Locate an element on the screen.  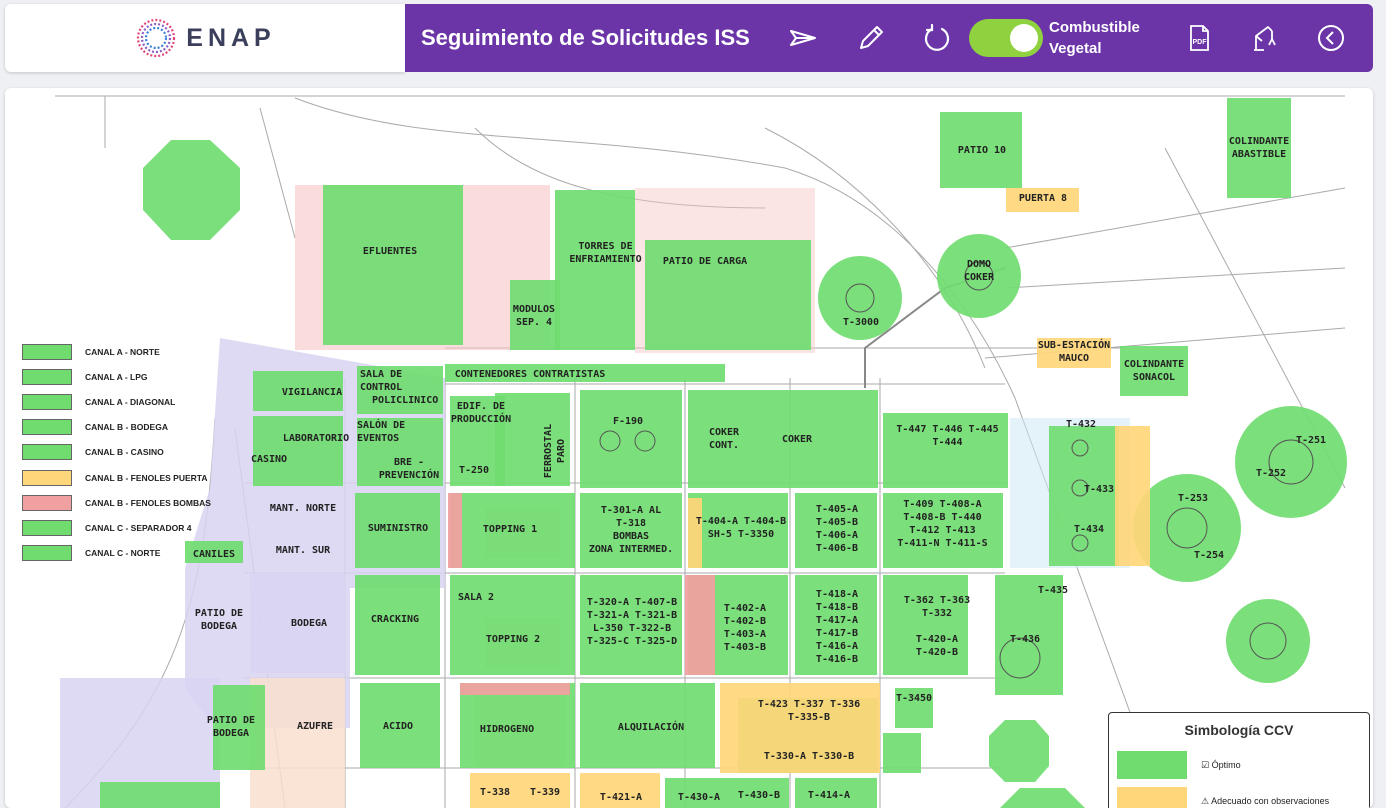
zone-f-190: F-190 is located at coordinates (628, 421).